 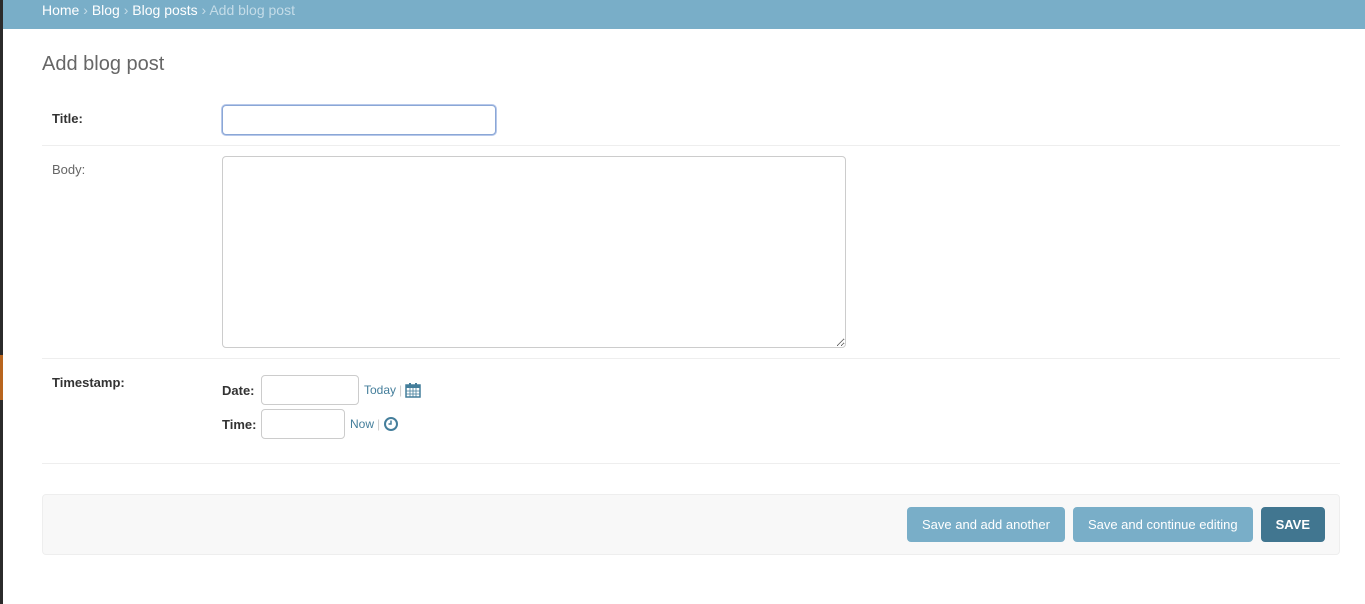 What do you see at coordinates (60, 10) in the screenshot?
I see `breadcrumb-home: Home` at bounding box center [60, 10].